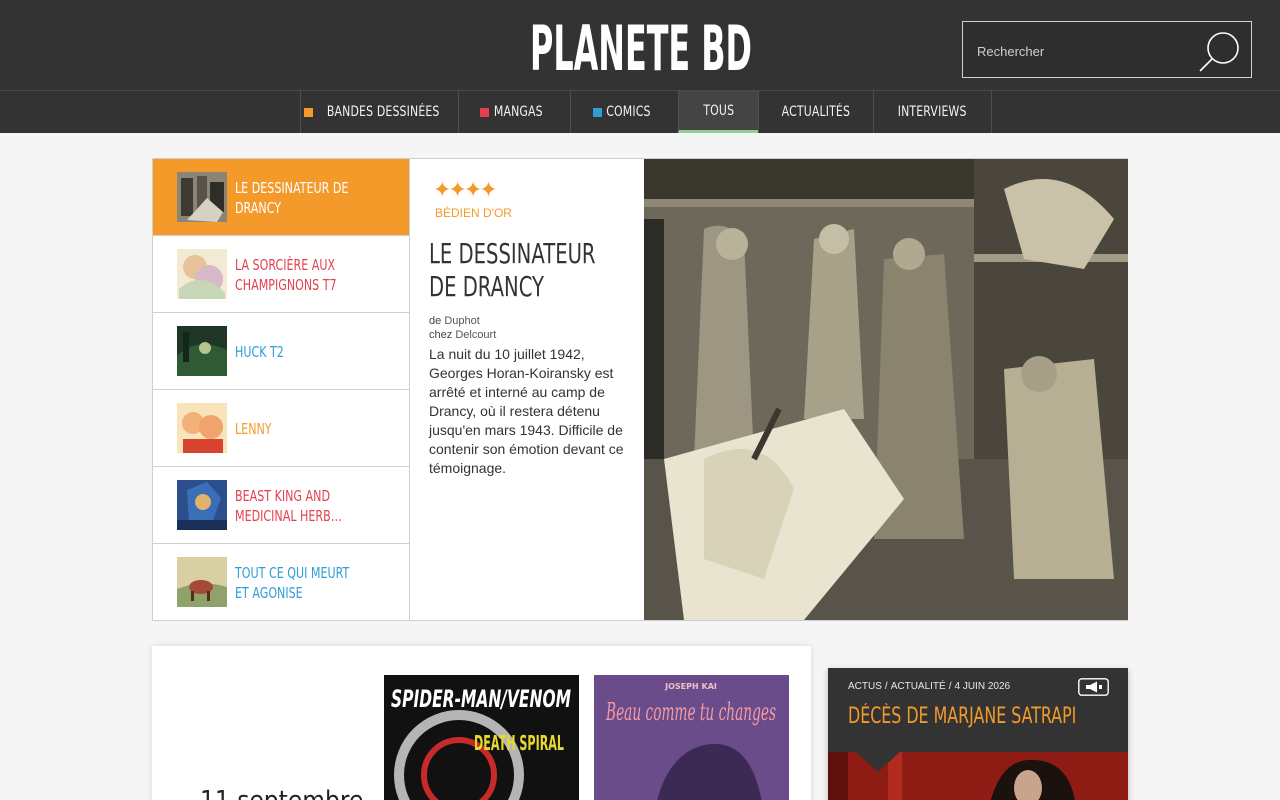  Describe the element at coordinates (962, 716) in the screenshot. I see `news-title: Décès de Marjane Satrapi` at that location.